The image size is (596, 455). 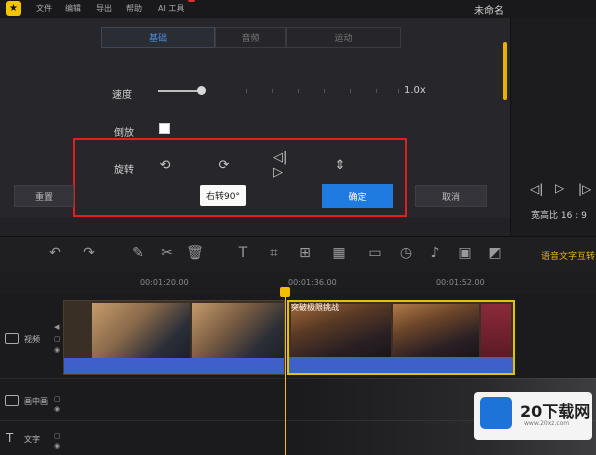 I want to click on confirm-button: 确定, so click(x=357, y=196).